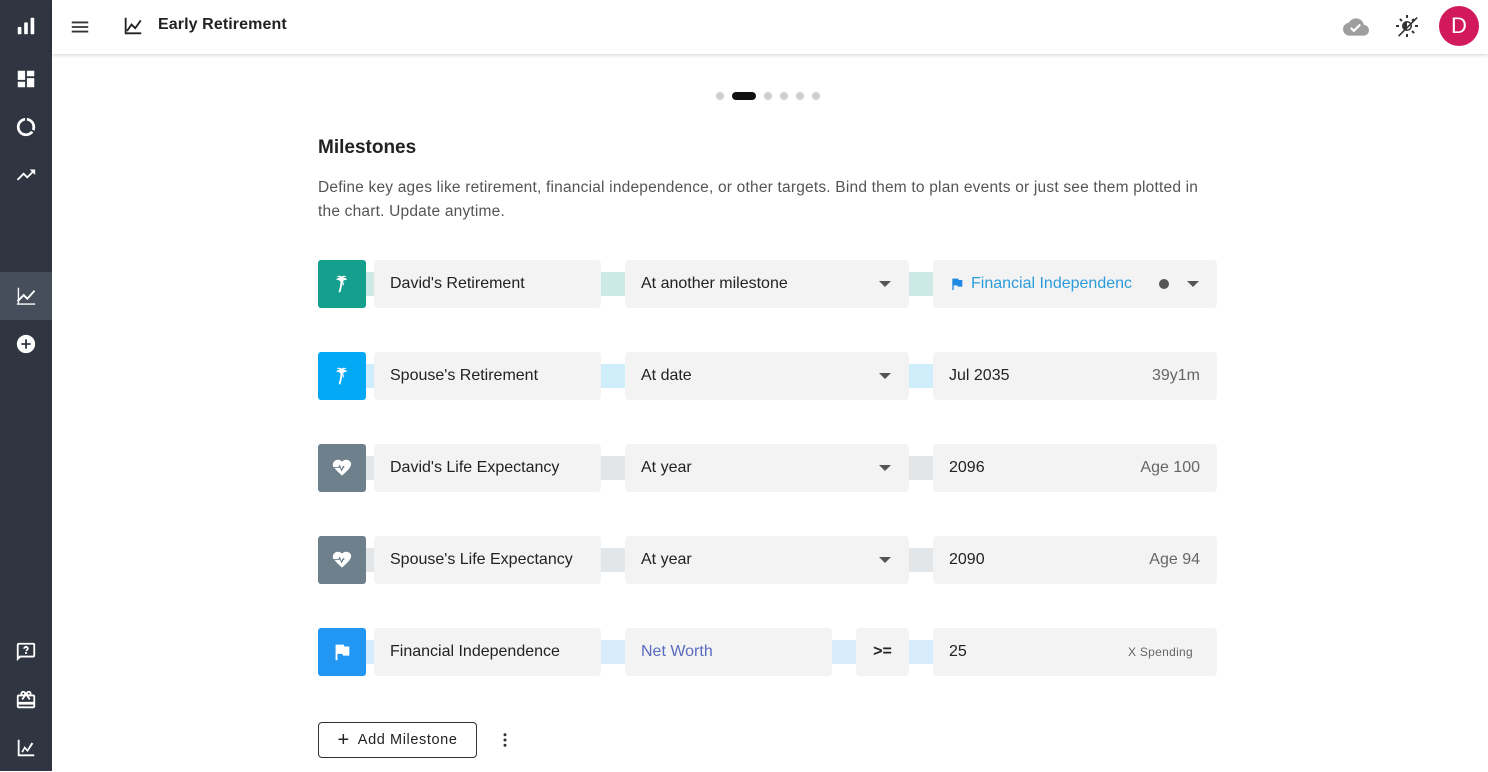  I want to click on gift-icon, so click(26, 700).